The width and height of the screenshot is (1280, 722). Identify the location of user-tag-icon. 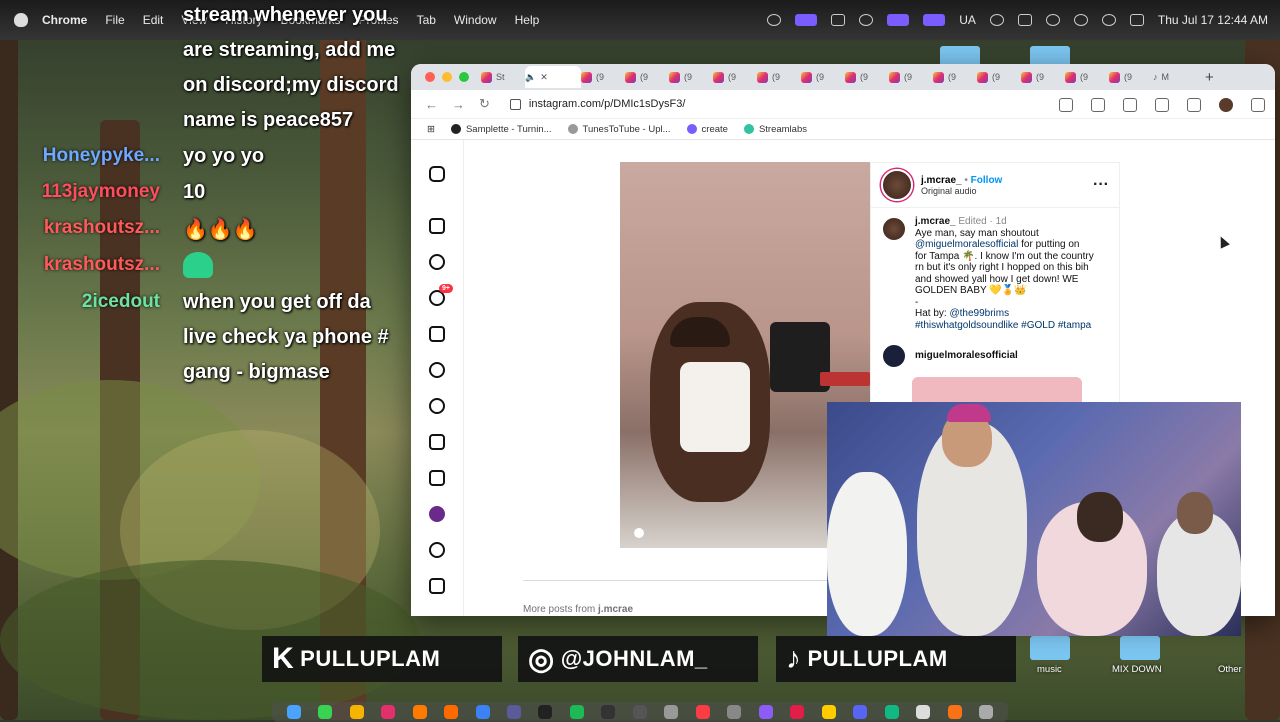
(639, 533).